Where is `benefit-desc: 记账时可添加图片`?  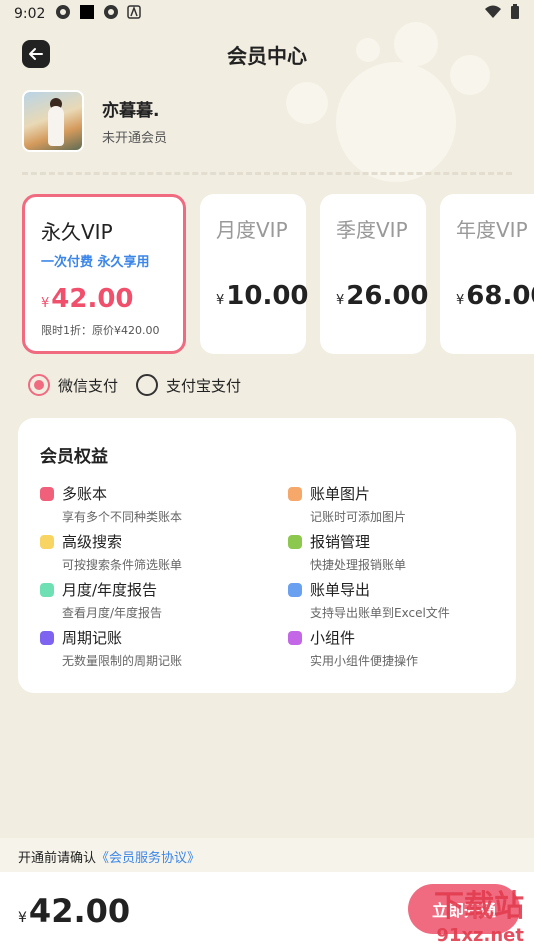
benefit-desc: 记账时可添加图片 is located at coordinates (358, 517).